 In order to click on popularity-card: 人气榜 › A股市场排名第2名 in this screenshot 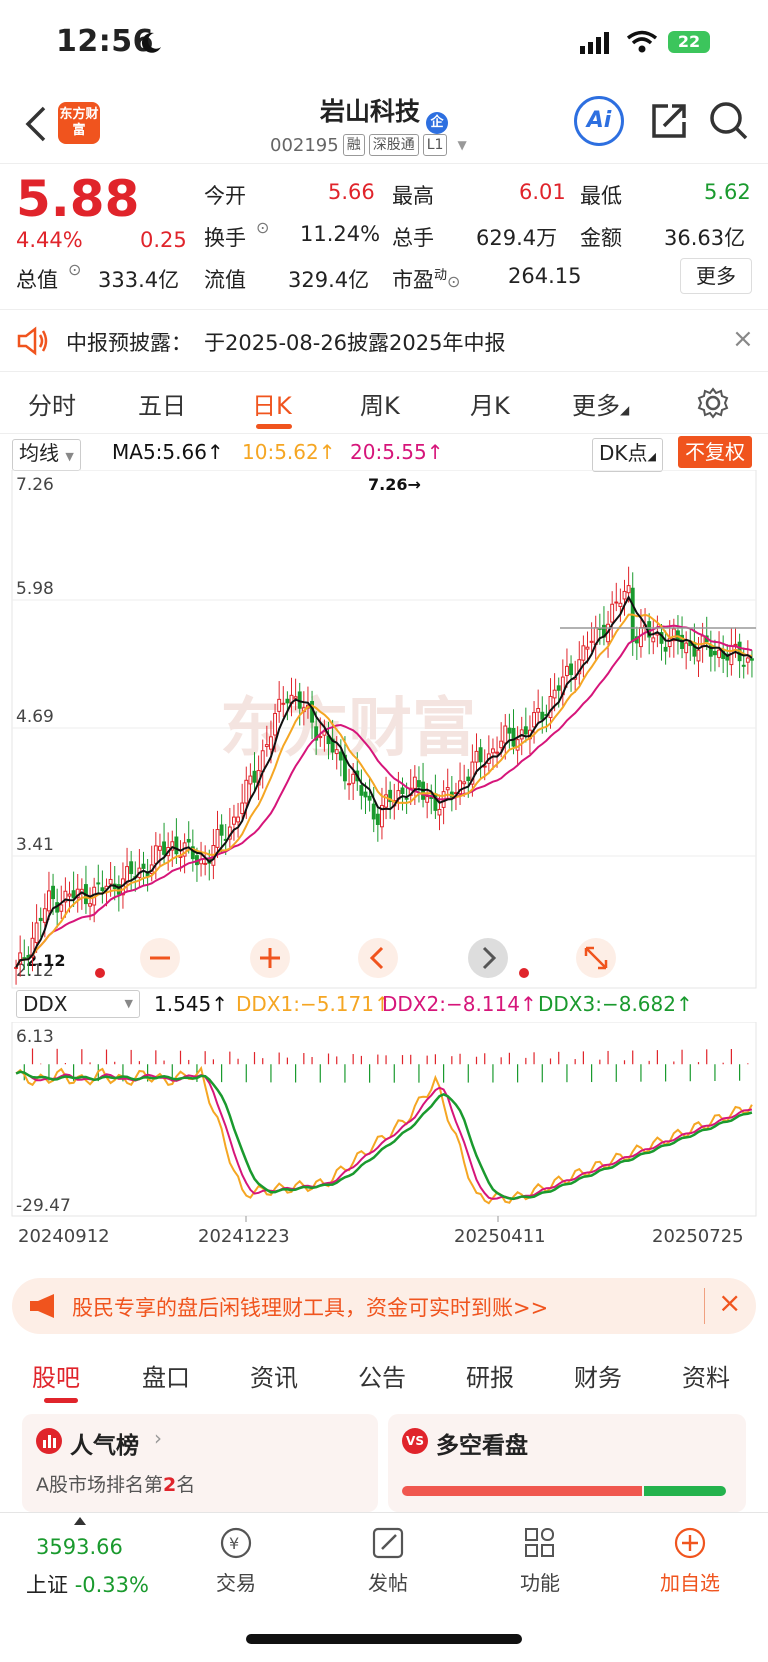, I will do `click(200, 1463)`.